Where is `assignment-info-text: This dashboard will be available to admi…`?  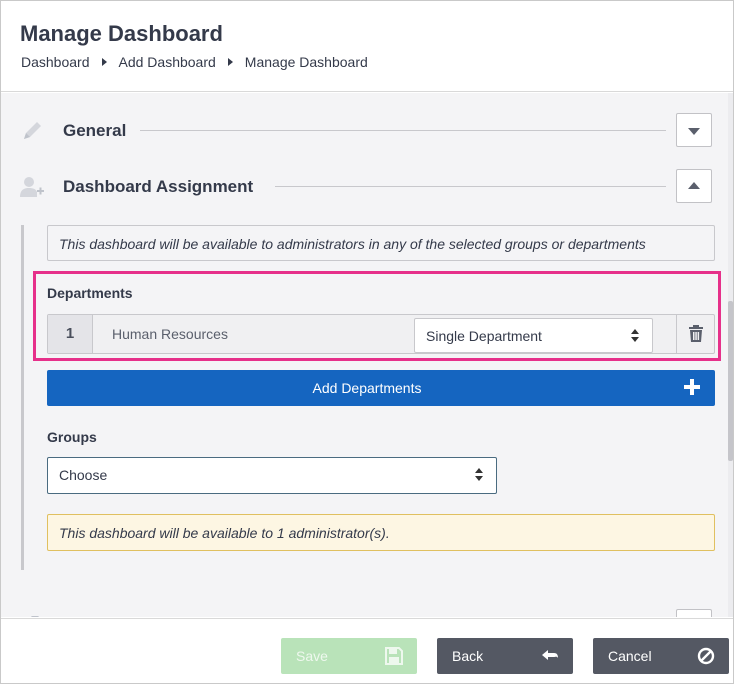
assignment-info-text: This dashboard will be available to admi… is located at coordinates (381, 243).